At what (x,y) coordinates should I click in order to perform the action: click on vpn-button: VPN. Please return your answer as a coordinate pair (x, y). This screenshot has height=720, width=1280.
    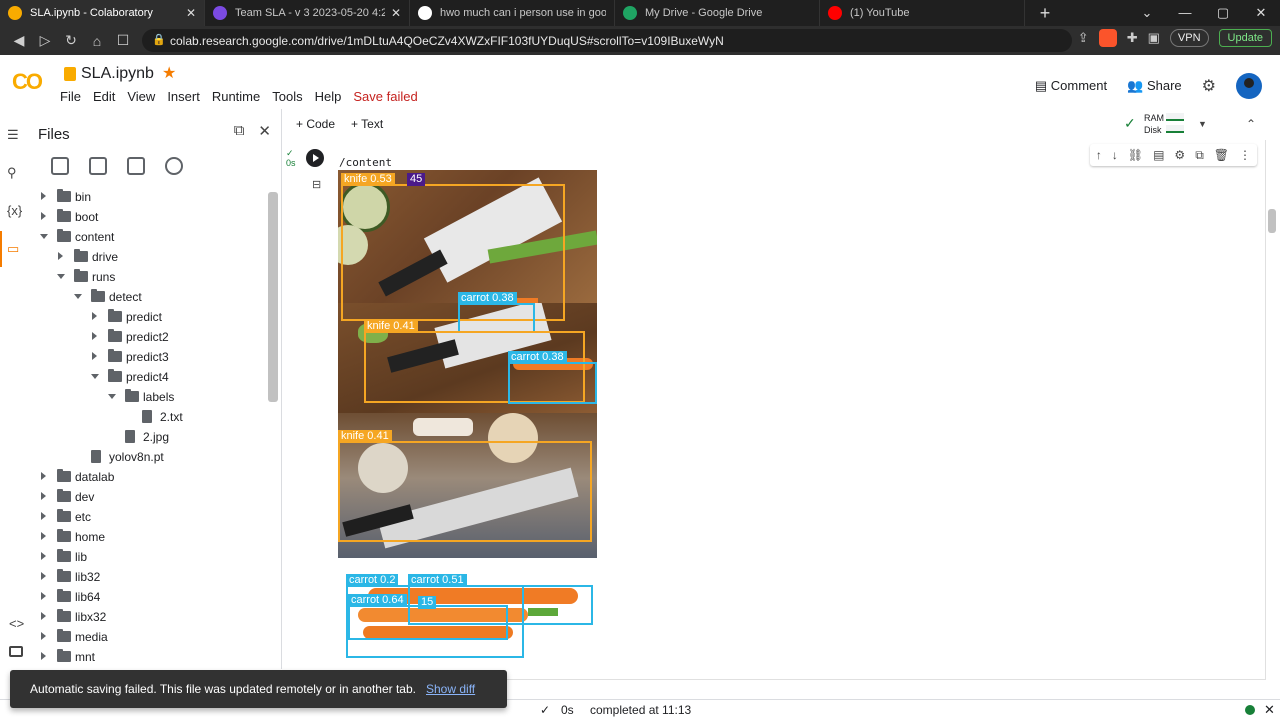
    Looking at the image, I should click on (1189, 38).